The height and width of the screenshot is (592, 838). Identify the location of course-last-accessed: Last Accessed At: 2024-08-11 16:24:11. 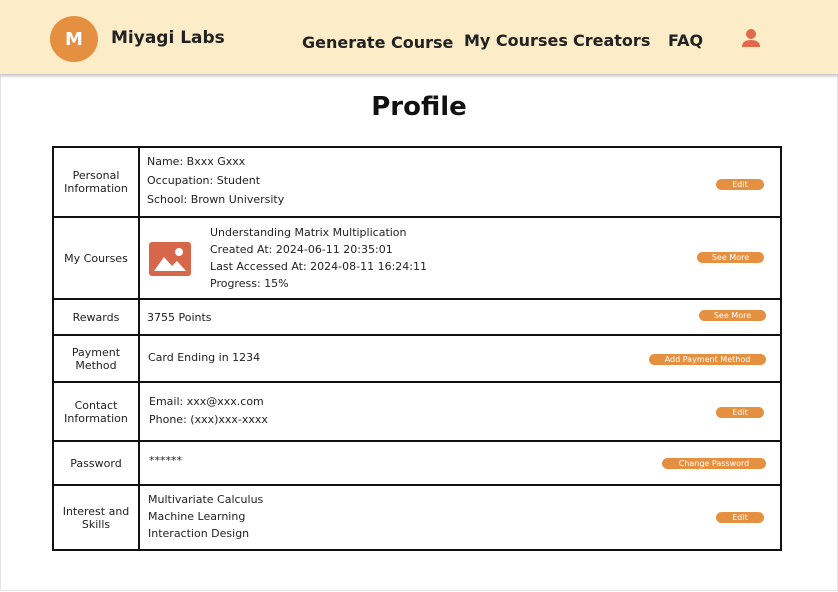
(318, 266).